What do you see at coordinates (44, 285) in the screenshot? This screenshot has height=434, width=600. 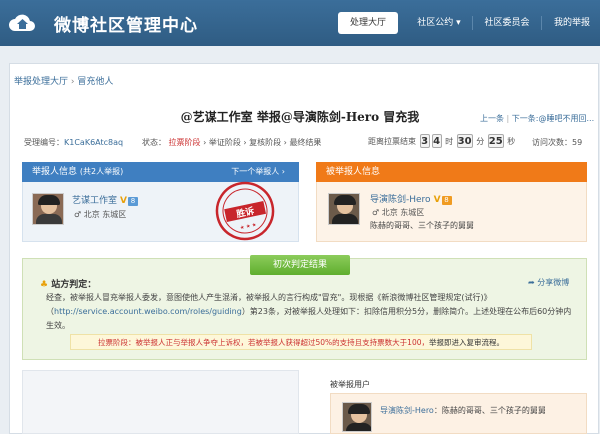 I see `announcement-icon: ♣` at bounding box center [44, 285].